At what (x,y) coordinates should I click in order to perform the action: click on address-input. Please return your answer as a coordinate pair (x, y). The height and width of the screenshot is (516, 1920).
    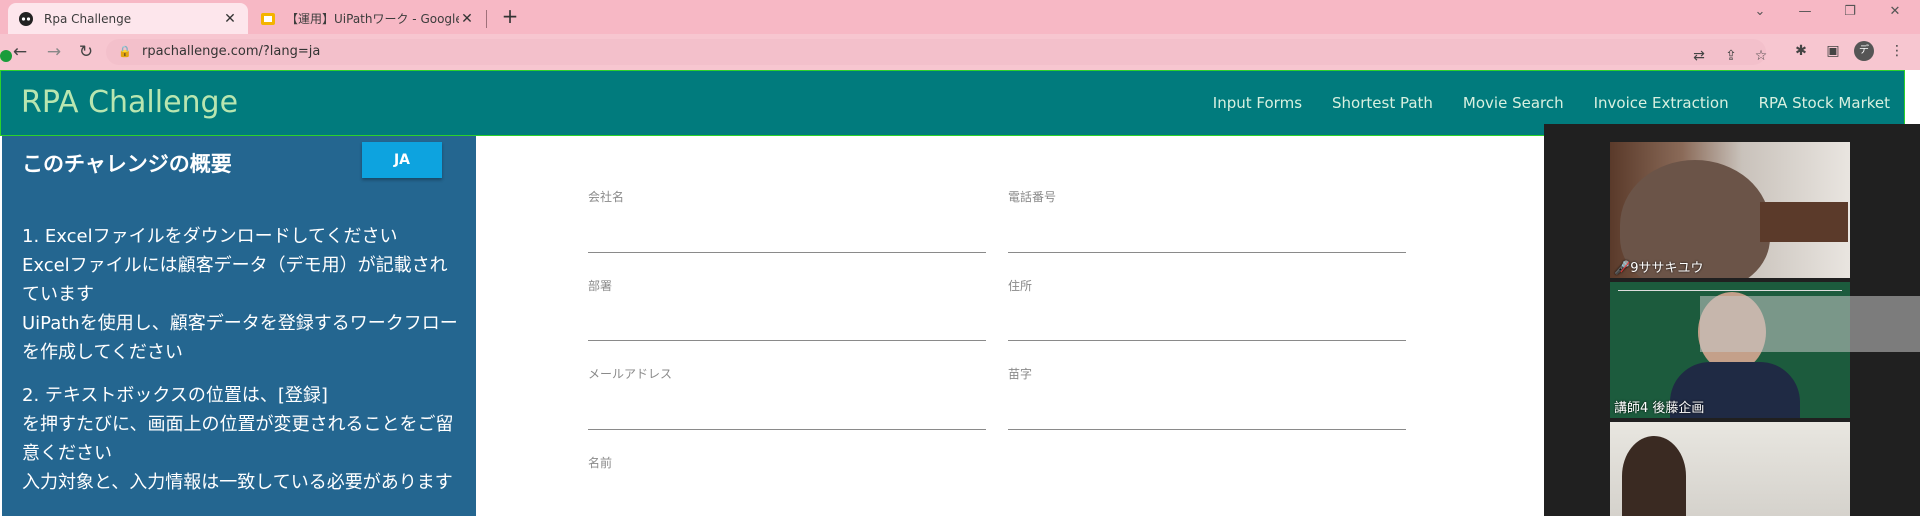
    Looking at the image, I should click on (1207, 340).